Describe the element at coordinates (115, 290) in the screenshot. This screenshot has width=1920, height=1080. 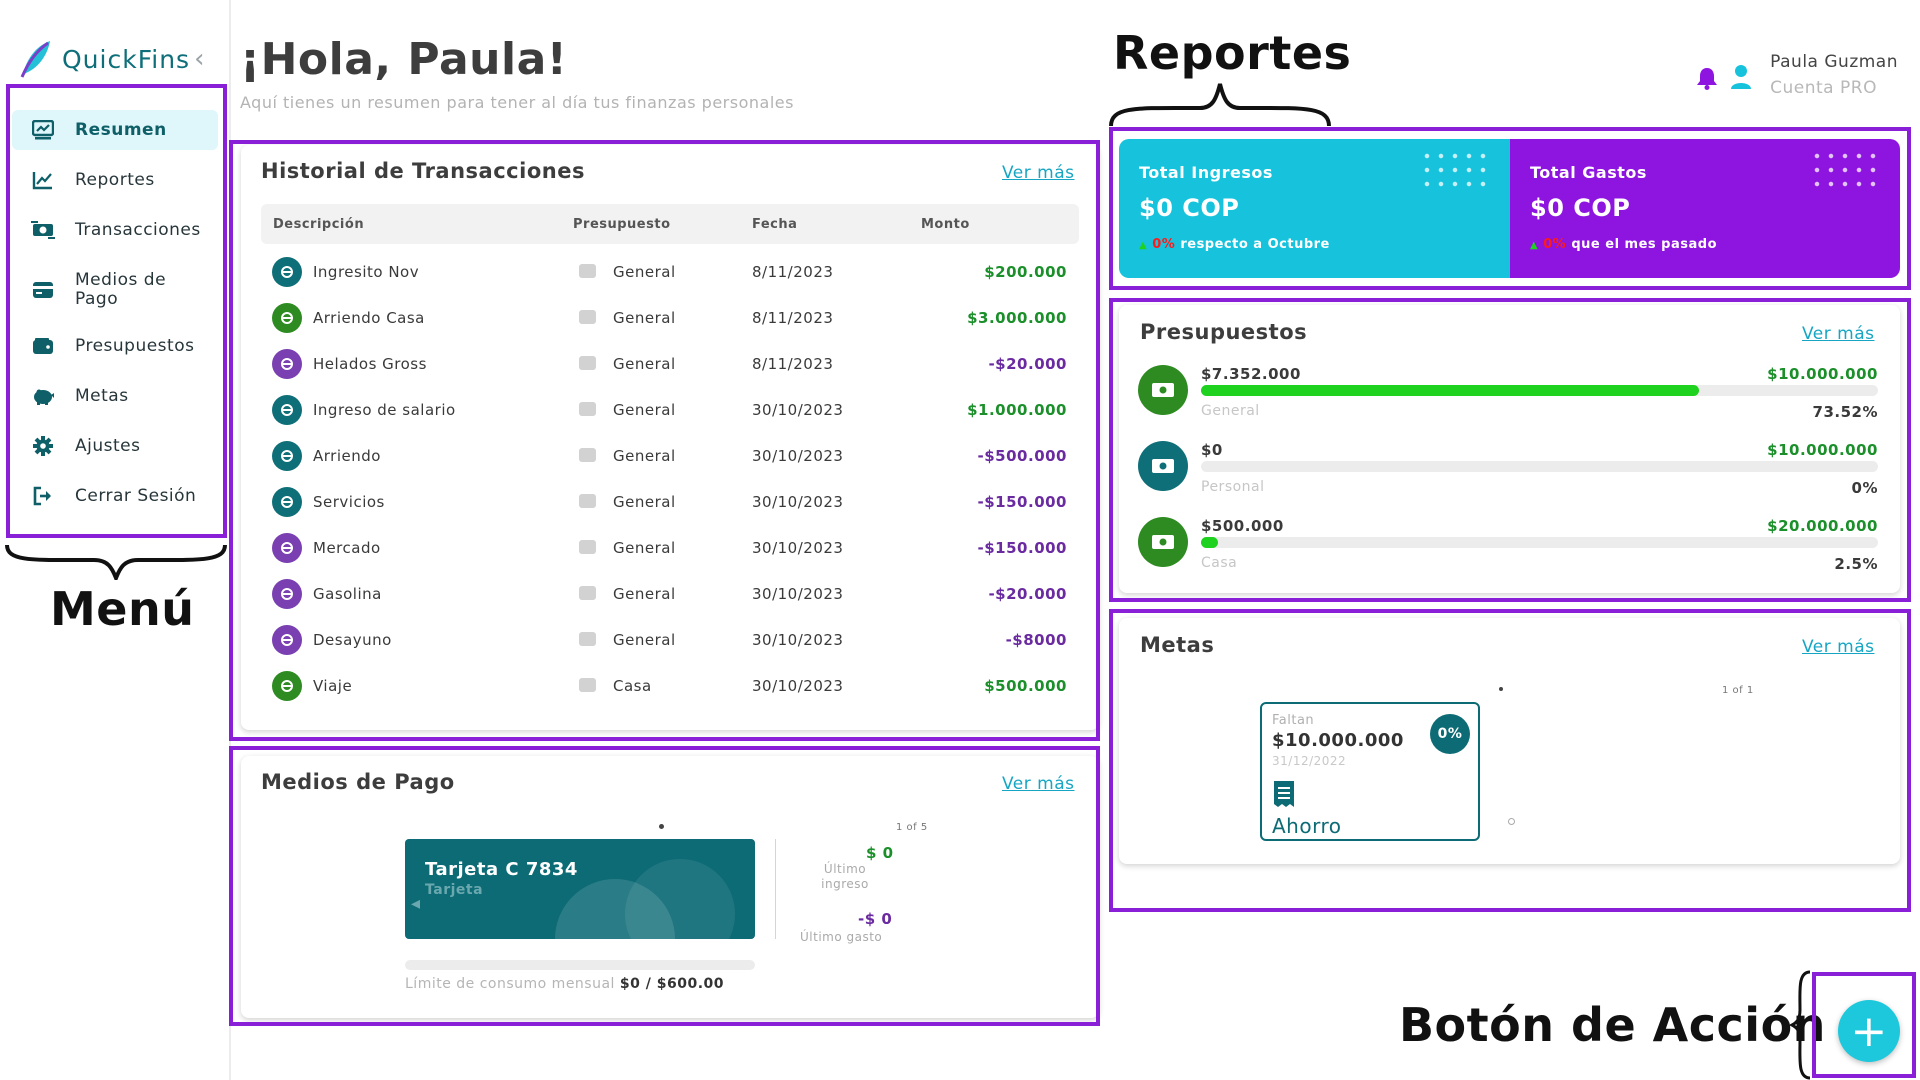
I see `menu-item-medios-de-pago: Medios de Pago` at that location.